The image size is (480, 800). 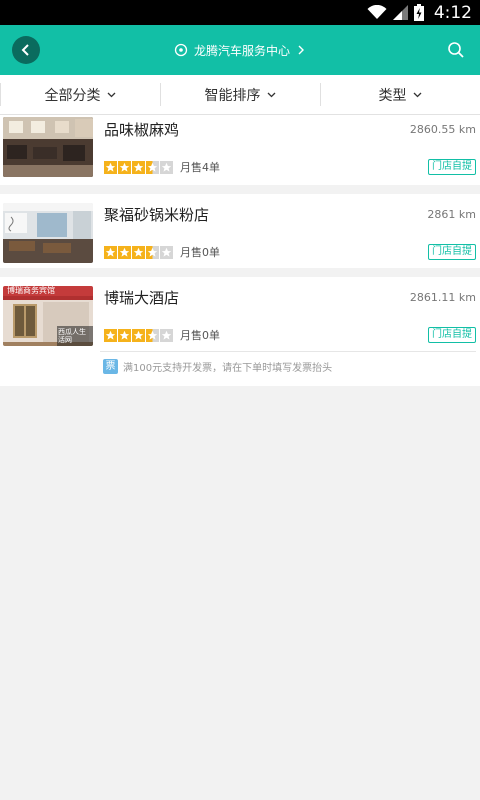 What do you see at coordinates (392, 95) in the screenshot?
I see `filter-type-label: 类型` at bounding box center [392, 95].